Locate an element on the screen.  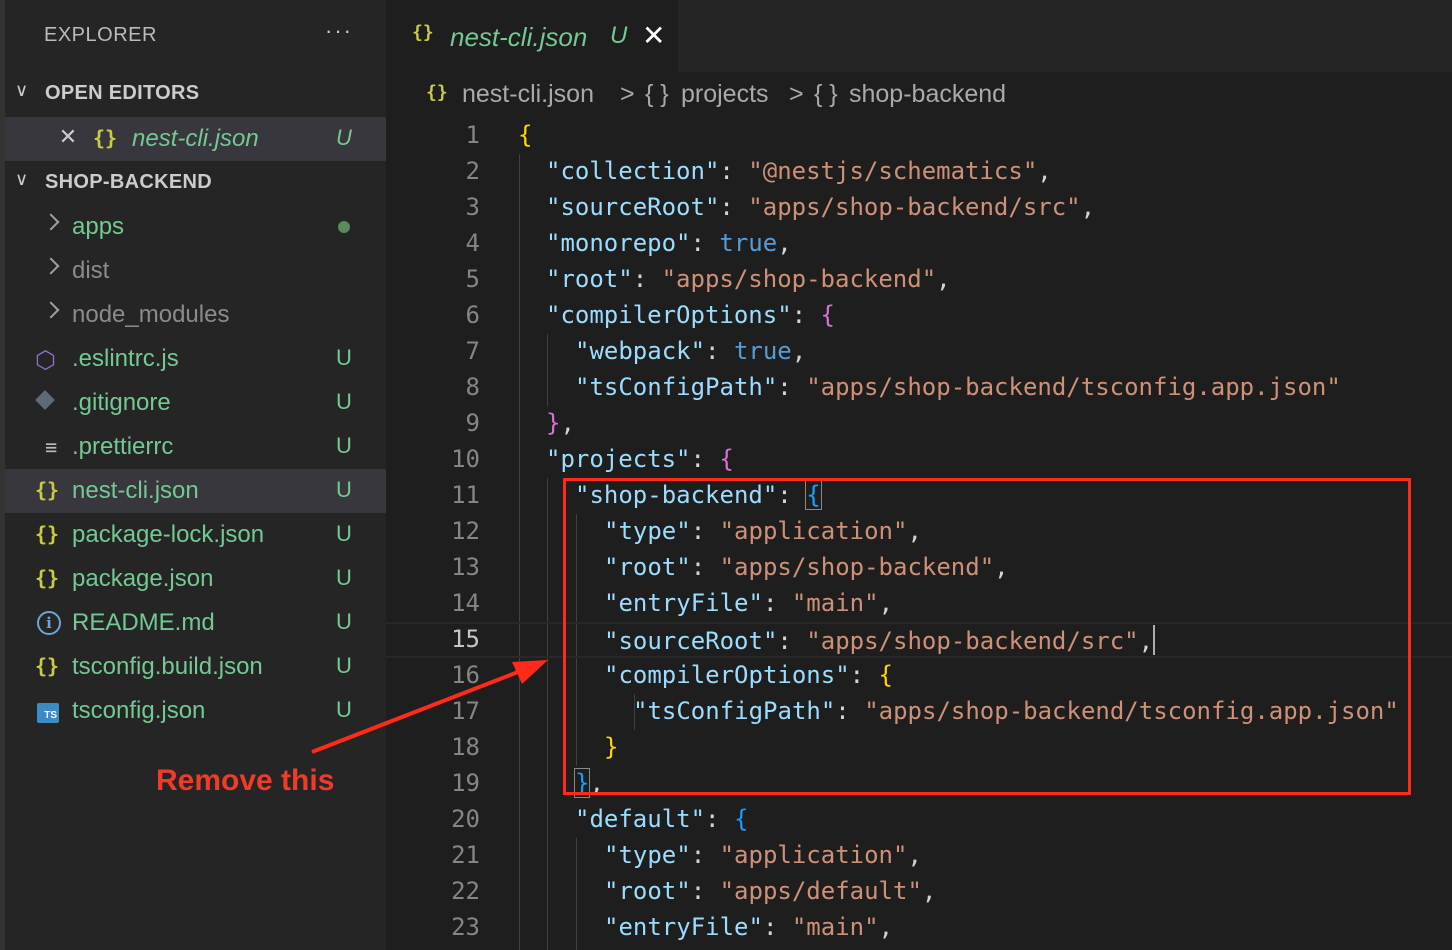
annotation-arrow is located at coordinates (429, 707).